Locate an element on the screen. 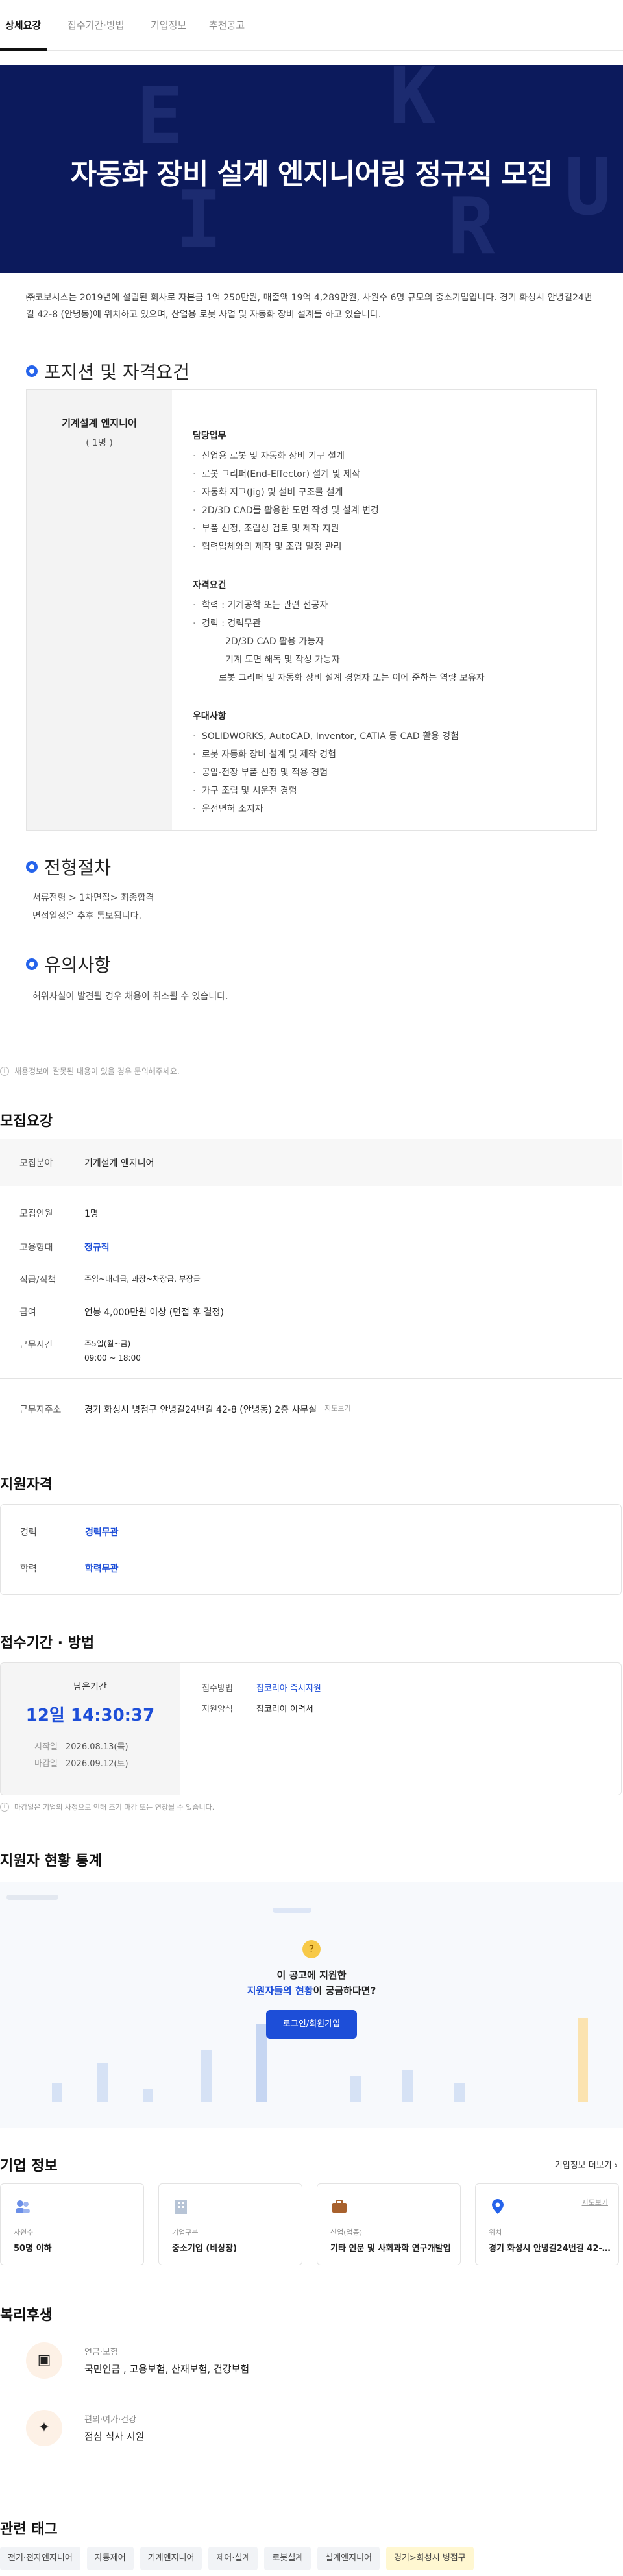  row-value: 정규직 is located at coordinates (97, 1248).